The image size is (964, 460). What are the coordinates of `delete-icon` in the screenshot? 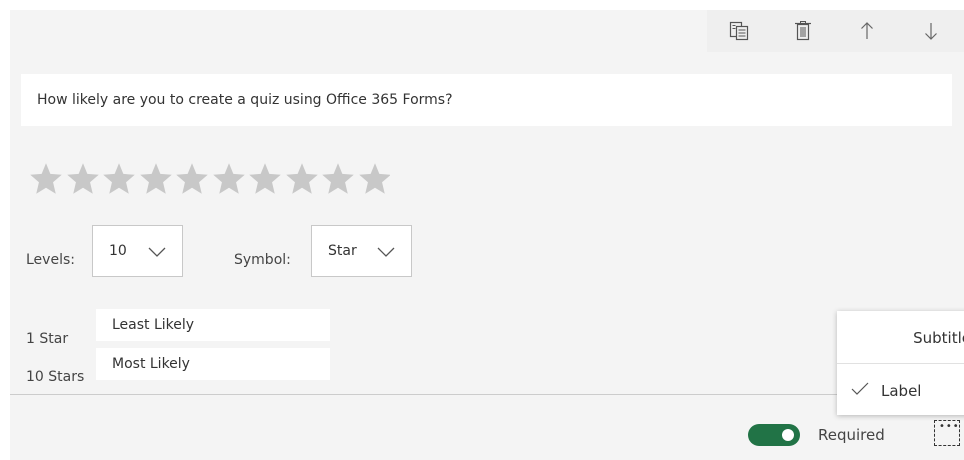 It's located at (803, 31).